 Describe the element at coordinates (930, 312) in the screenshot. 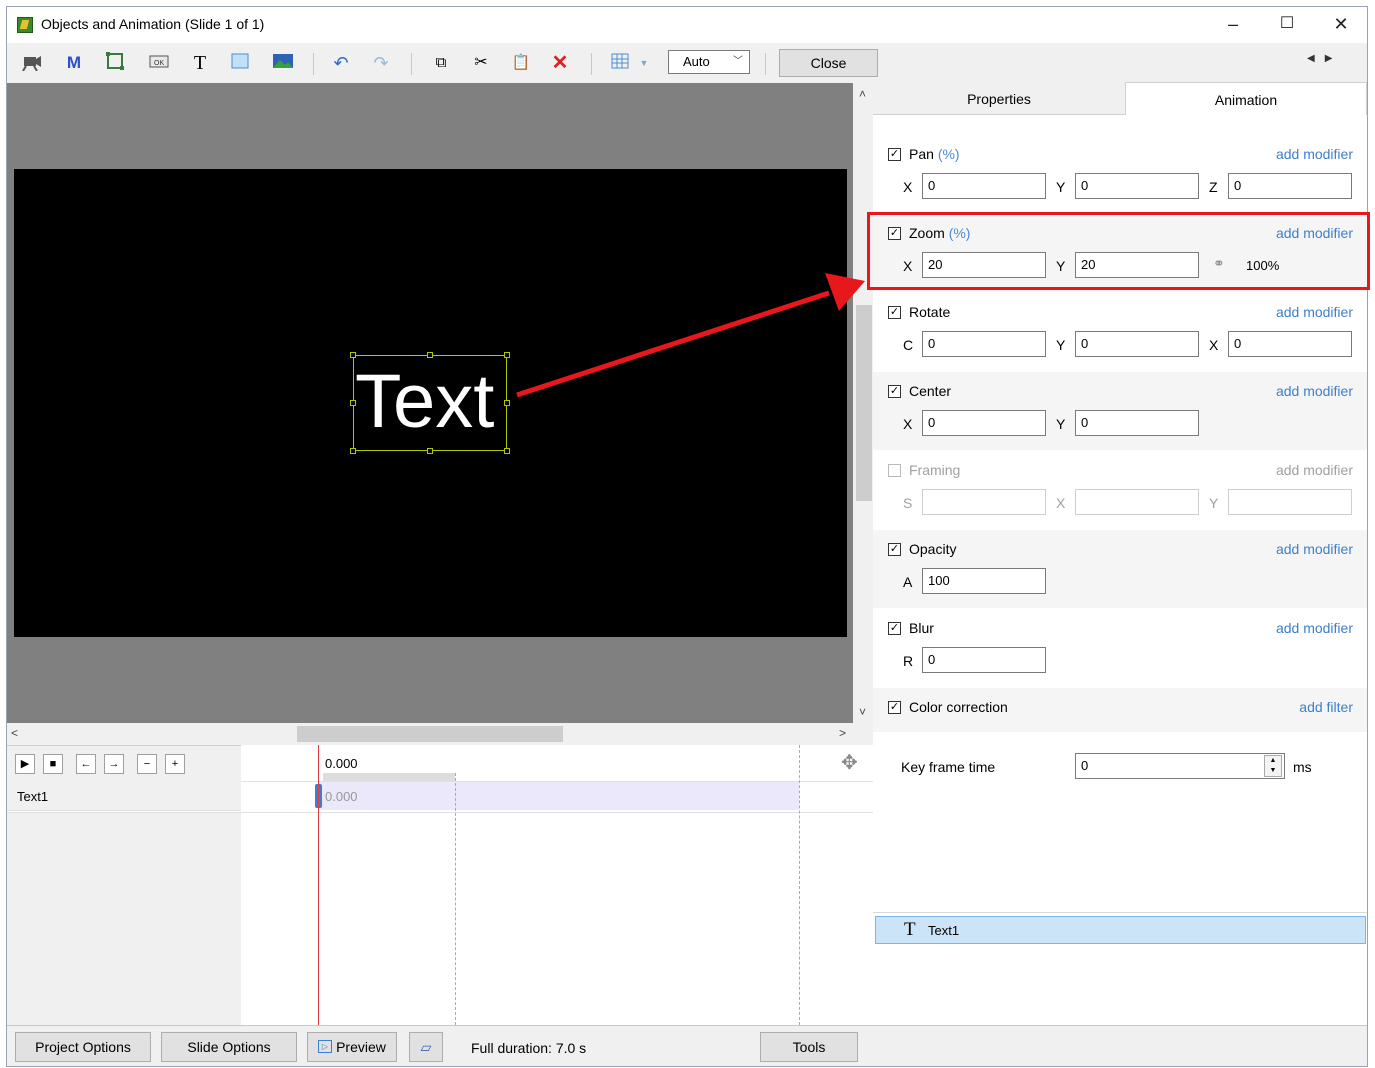

I see `rotate-label: Rotate` at that location.